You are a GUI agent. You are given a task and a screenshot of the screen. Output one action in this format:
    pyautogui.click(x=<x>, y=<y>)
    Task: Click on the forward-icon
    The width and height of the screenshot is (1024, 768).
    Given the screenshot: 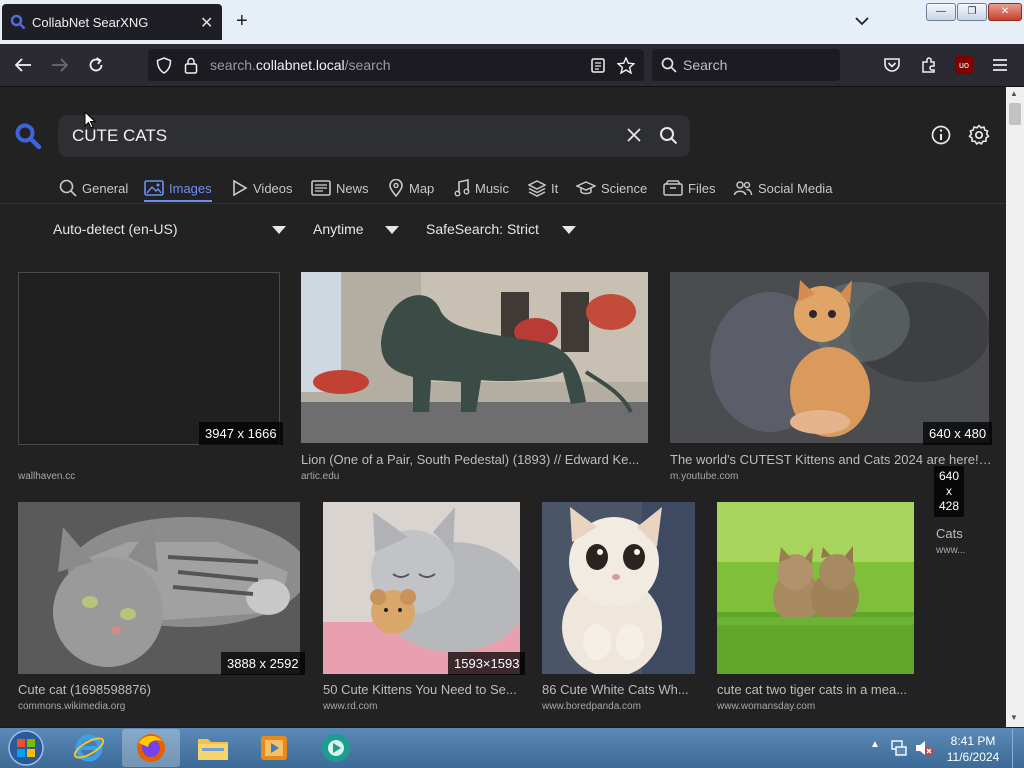 What is the action you would take?
    pyautogui.click(x=60, y=65)
    